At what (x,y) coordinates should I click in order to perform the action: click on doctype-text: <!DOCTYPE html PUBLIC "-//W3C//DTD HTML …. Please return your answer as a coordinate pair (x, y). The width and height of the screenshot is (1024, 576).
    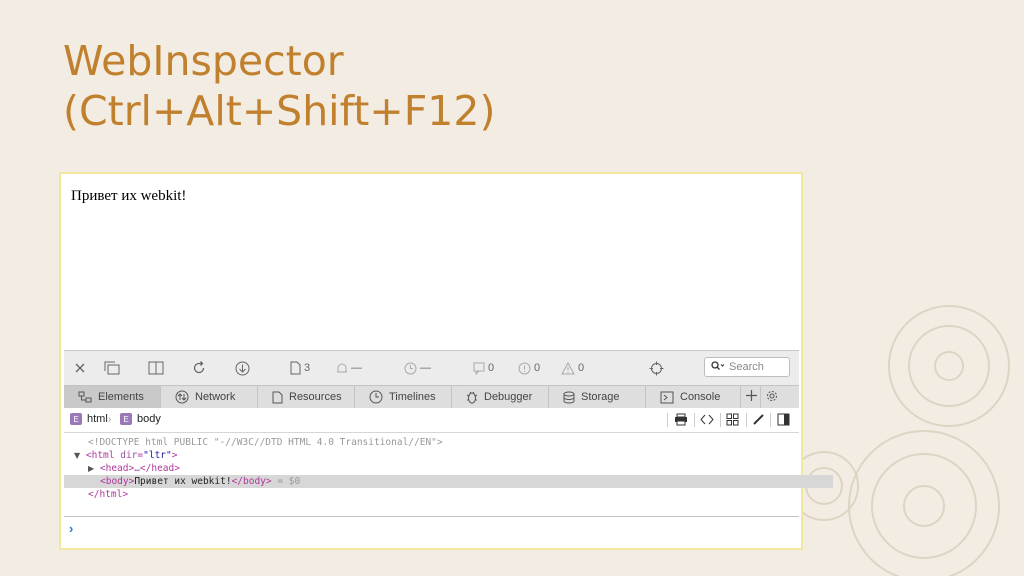
    Looking at the image, I should click on (265, 442).